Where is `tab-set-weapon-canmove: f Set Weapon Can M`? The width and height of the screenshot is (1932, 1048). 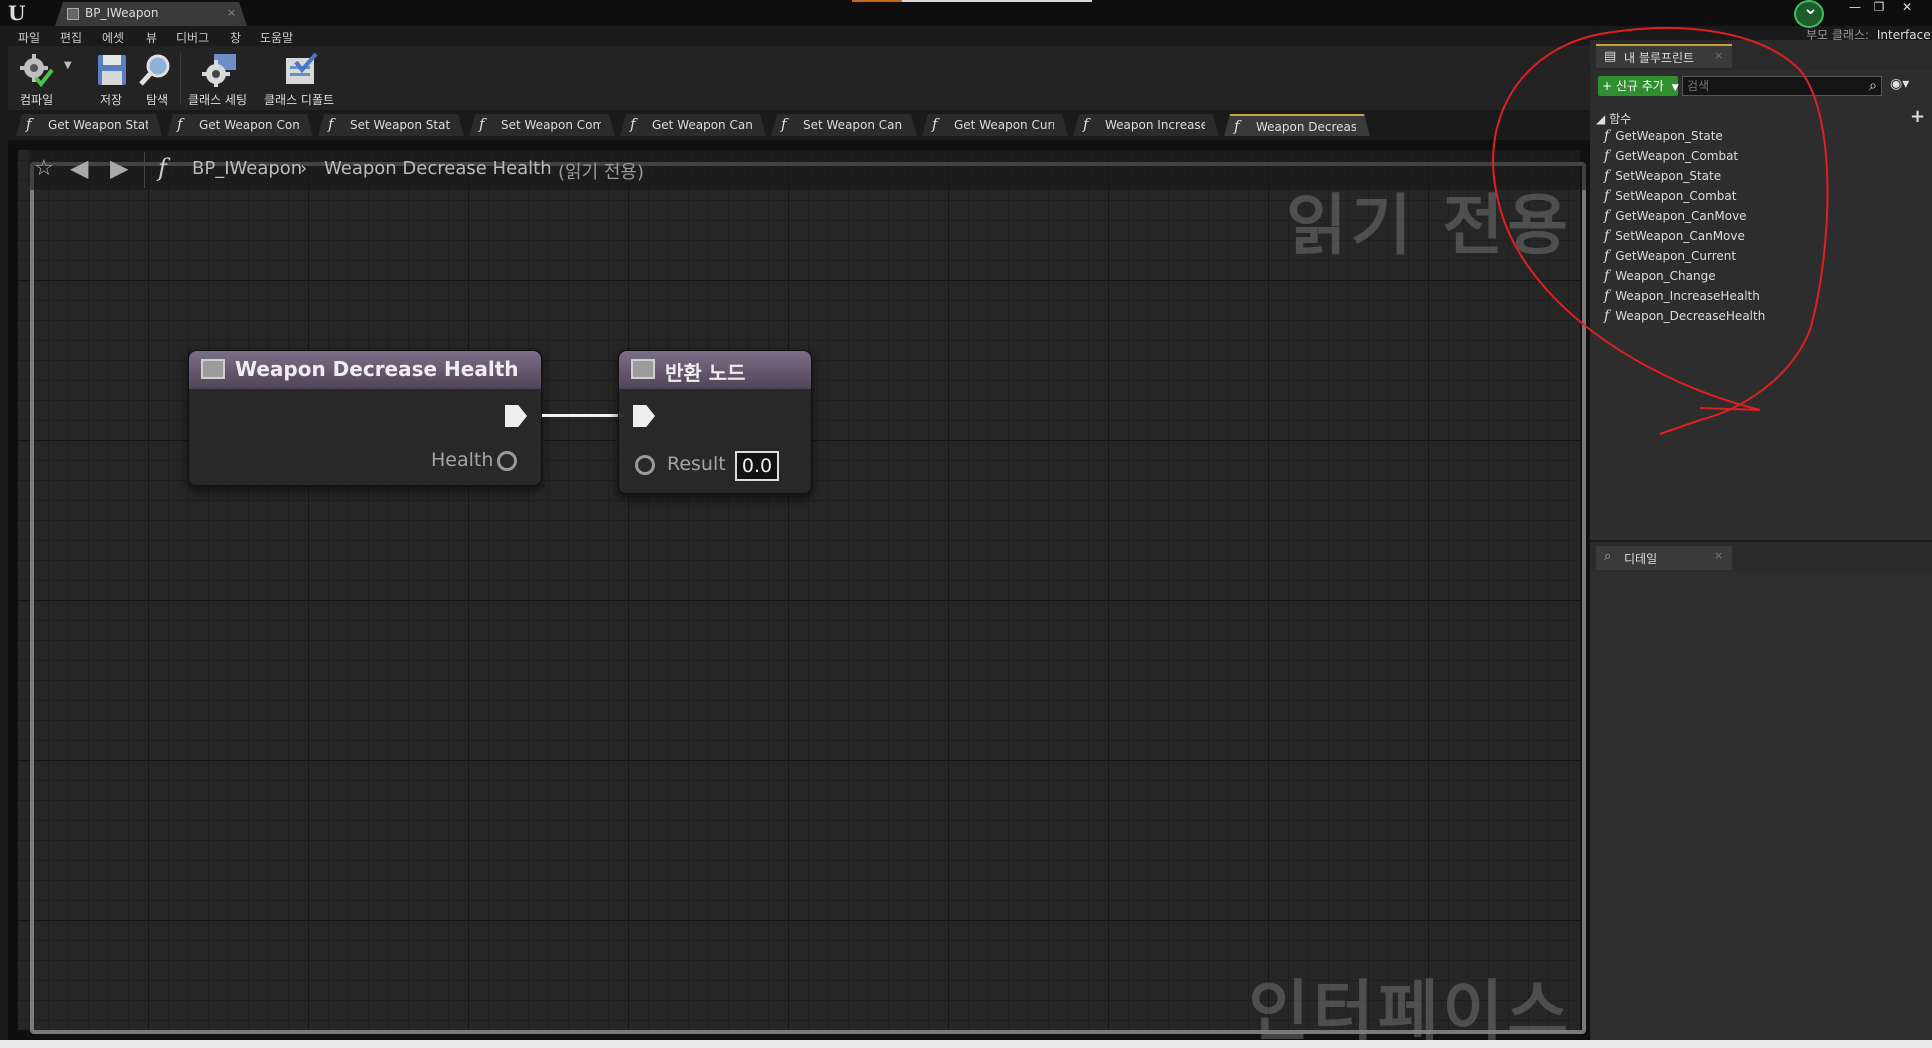
tab-set-weapon-canmove: f Set Weapon Can M is located at coordinates (844, 125).